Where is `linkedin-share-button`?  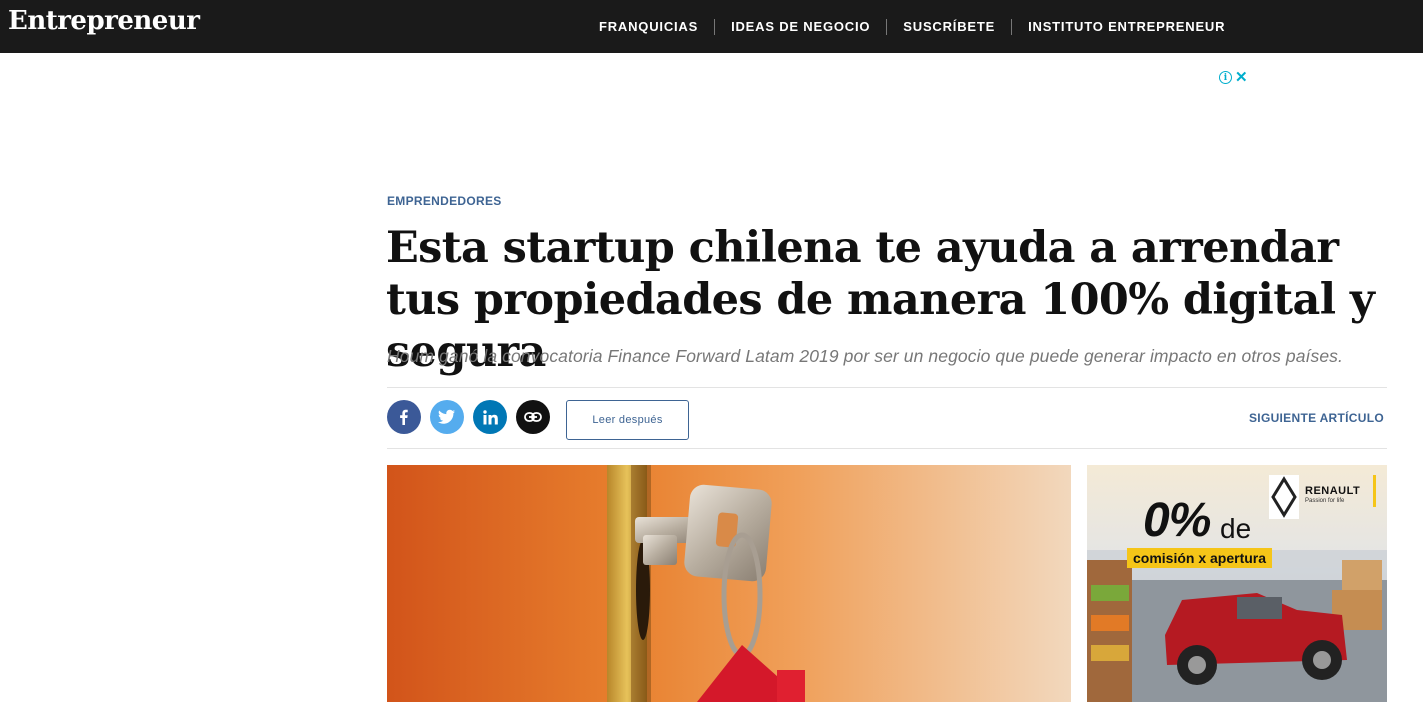
linkedin-share-button is located at coordinates (490, 417).